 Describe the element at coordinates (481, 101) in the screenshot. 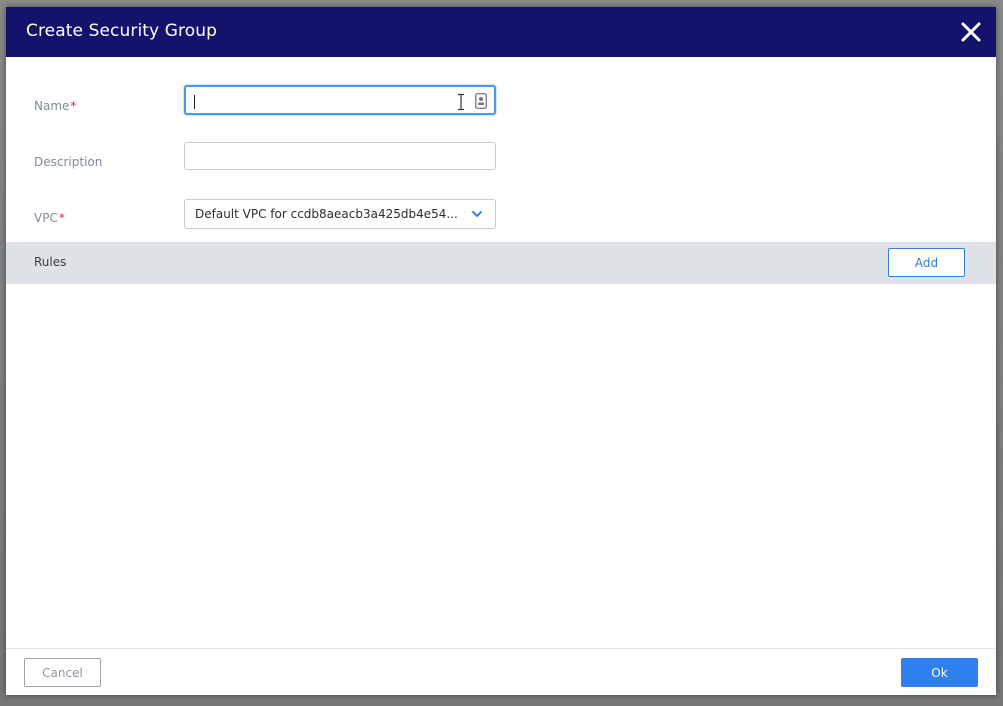

I see `autofill-contact-icon` at that location.